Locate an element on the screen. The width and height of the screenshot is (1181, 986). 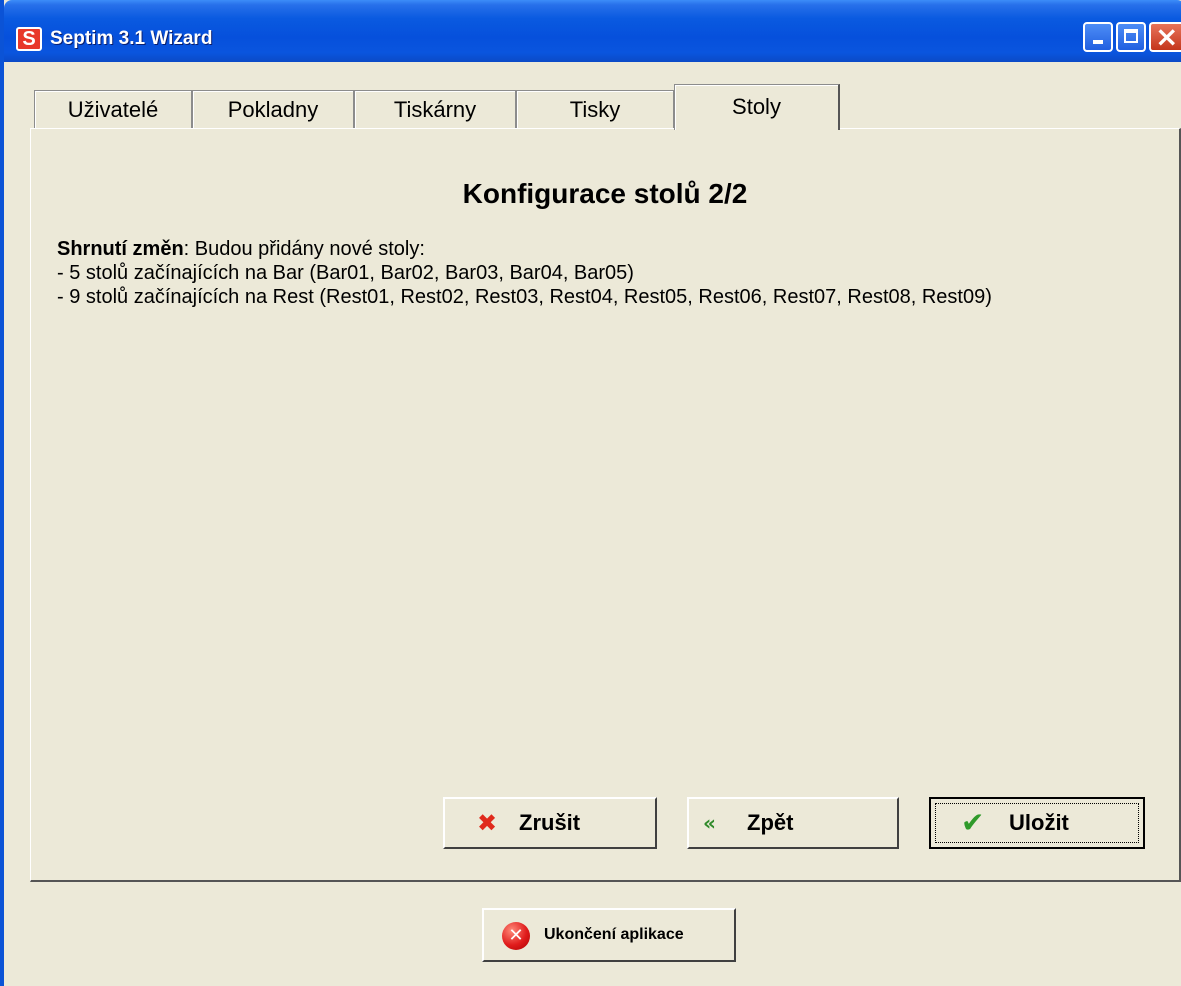
stop-icon: ✕ is located at coordinates (516, 936).